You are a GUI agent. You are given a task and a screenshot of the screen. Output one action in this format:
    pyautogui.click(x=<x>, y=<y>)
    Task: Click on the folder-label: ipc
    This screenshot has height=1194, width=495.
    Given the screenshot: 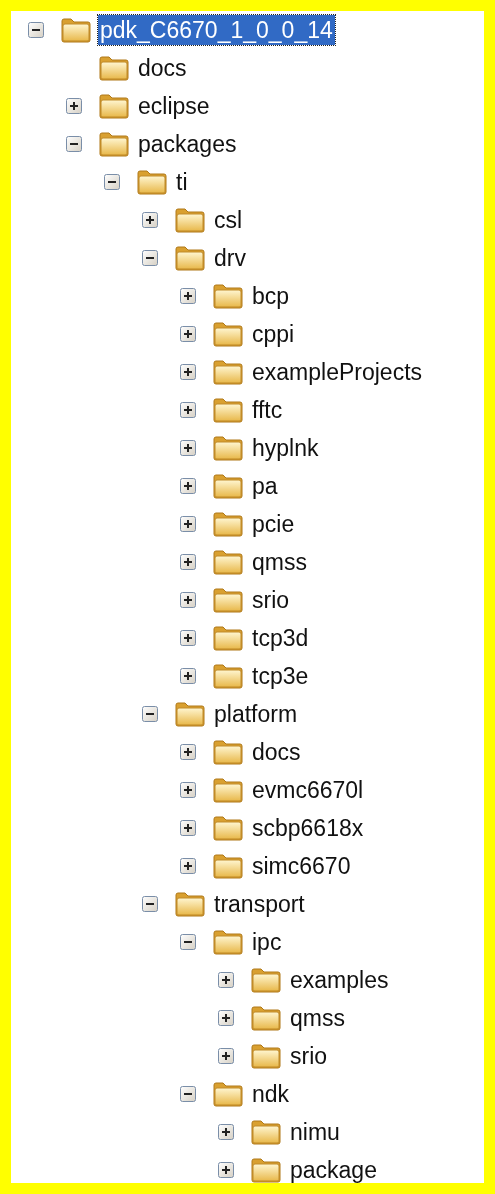 What is the action you would take?
    pyautogui.click(x=267, y=942)
    